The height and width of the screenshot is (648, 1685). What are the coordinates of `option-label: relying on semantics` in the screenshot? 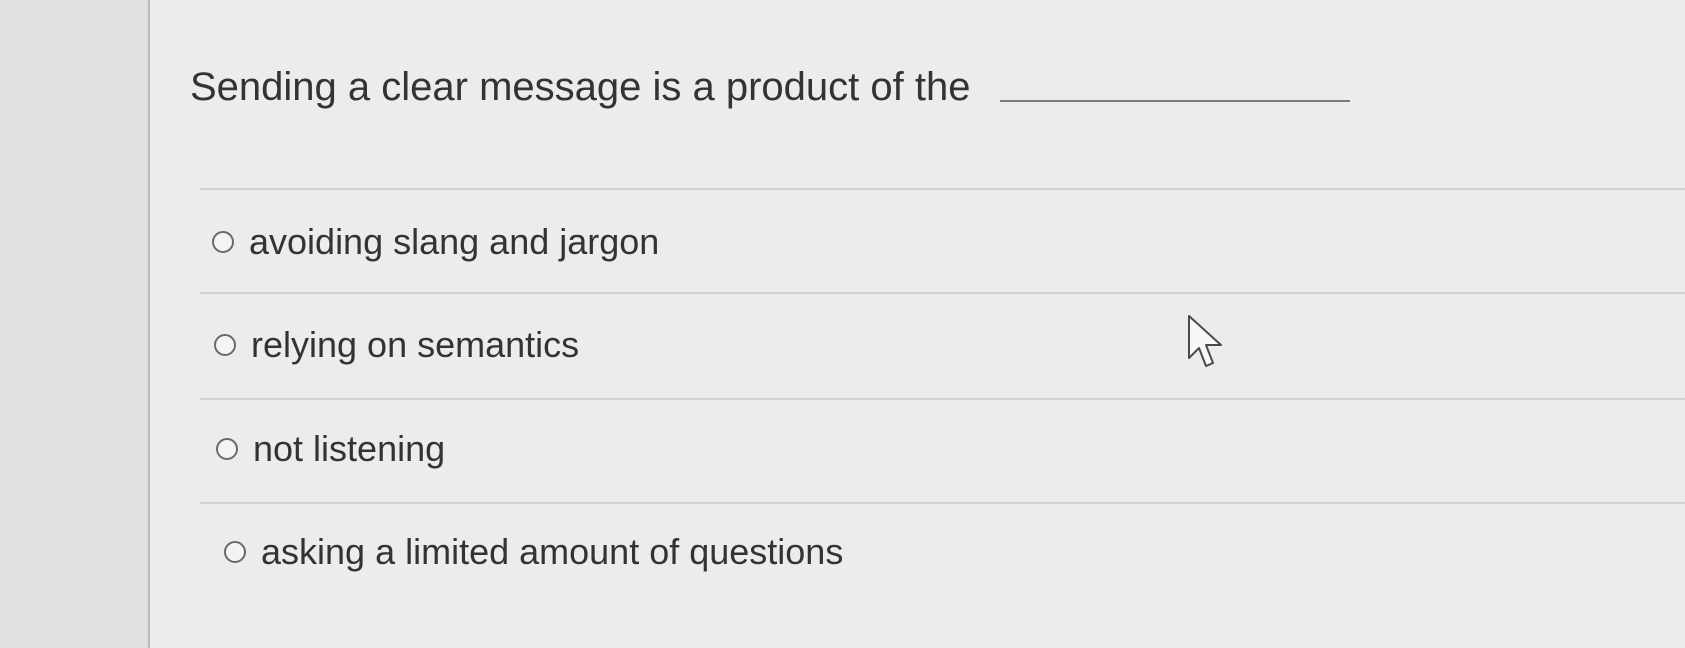 It's located at (415, 344).